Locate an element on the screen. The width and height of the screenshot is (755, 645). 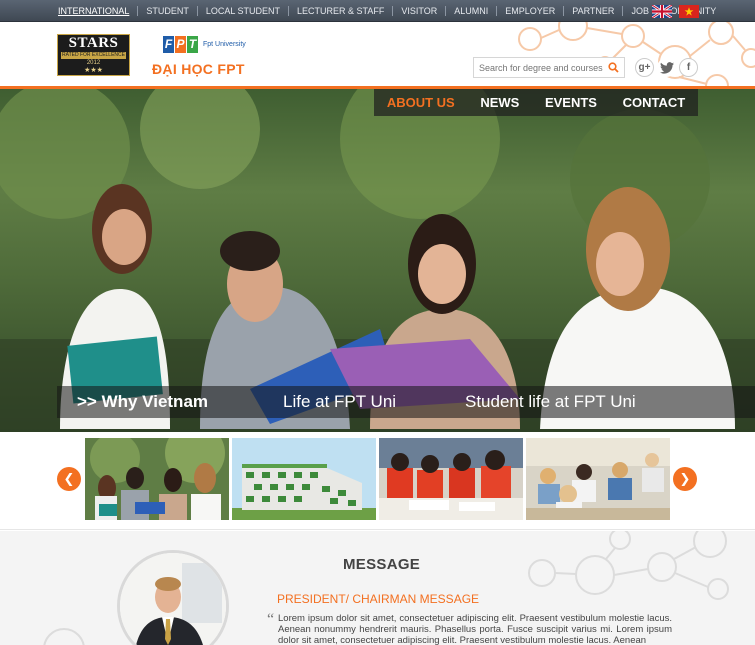
uk-flag-icon is located at coordinates (662, 11).